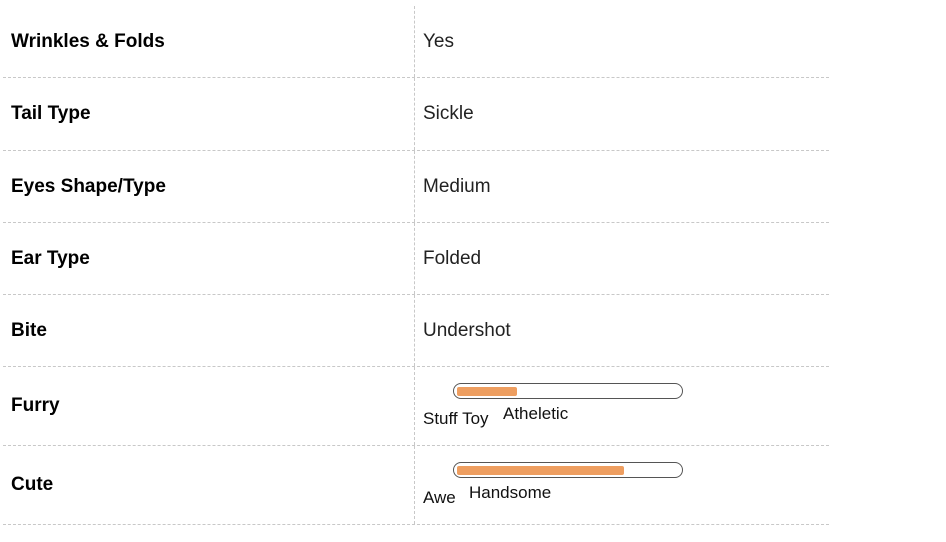 This screenshot has height=542, width=946. What do you see at coordinates (416, 259) in the screenshot?
I see `table-row: Ear Type Folded` at bounding box center [416, 259].